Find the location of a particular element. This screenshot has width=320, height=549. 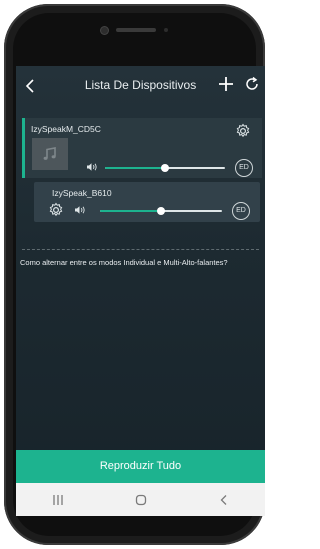

recent-apps-glyph is located at coordinates (57, 499).